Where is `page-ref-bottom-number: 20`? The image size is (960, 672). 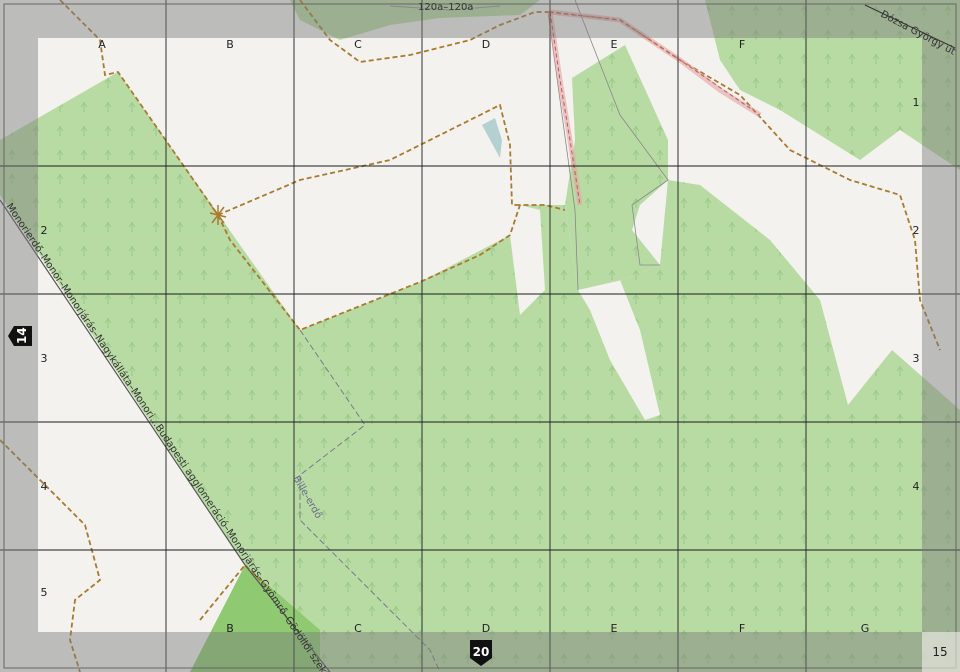 page-ref-bottom-number: 20 is located at coordinates (481, 652).